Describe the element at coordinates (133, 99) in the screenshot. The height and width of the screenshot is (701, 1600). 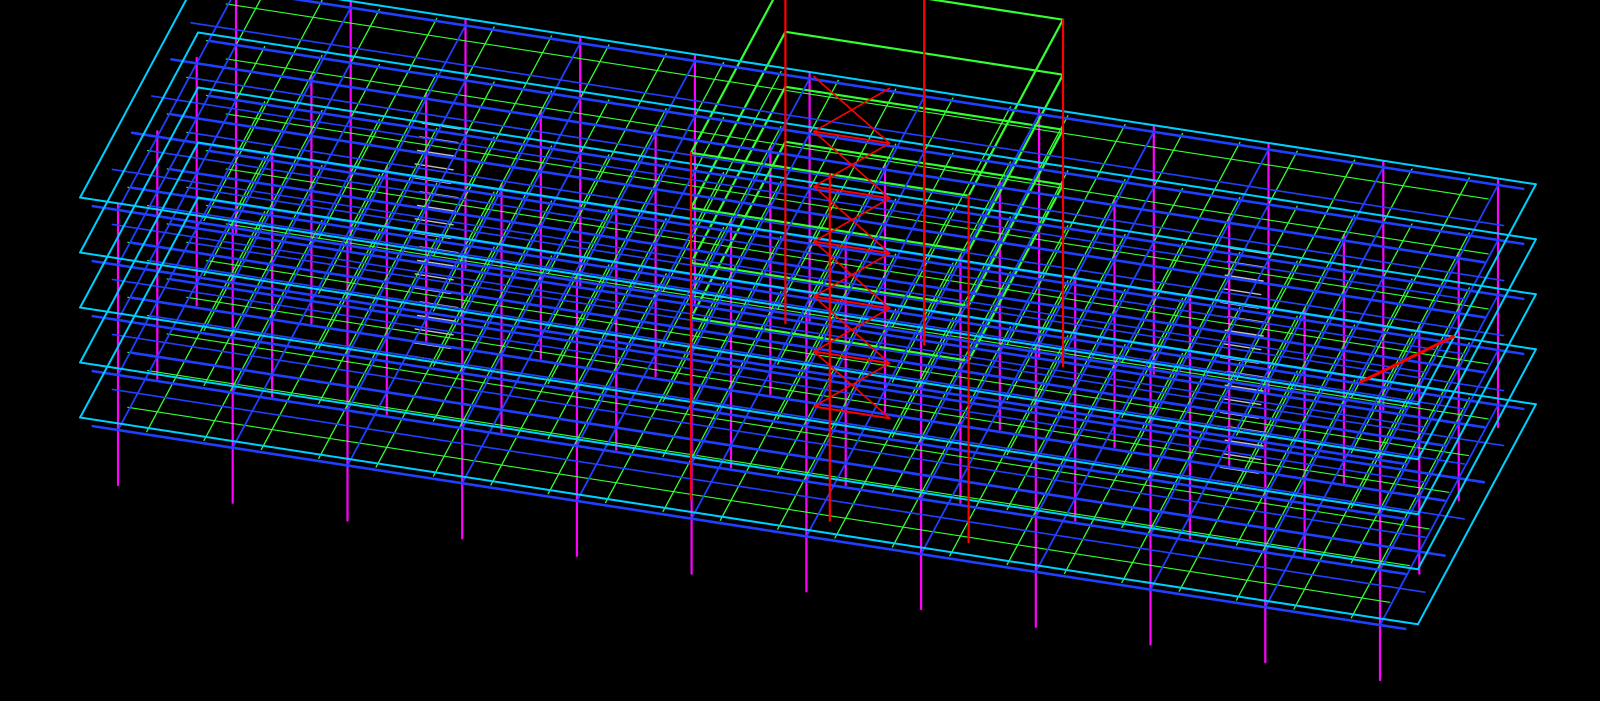
I see `edge-member` at that location.